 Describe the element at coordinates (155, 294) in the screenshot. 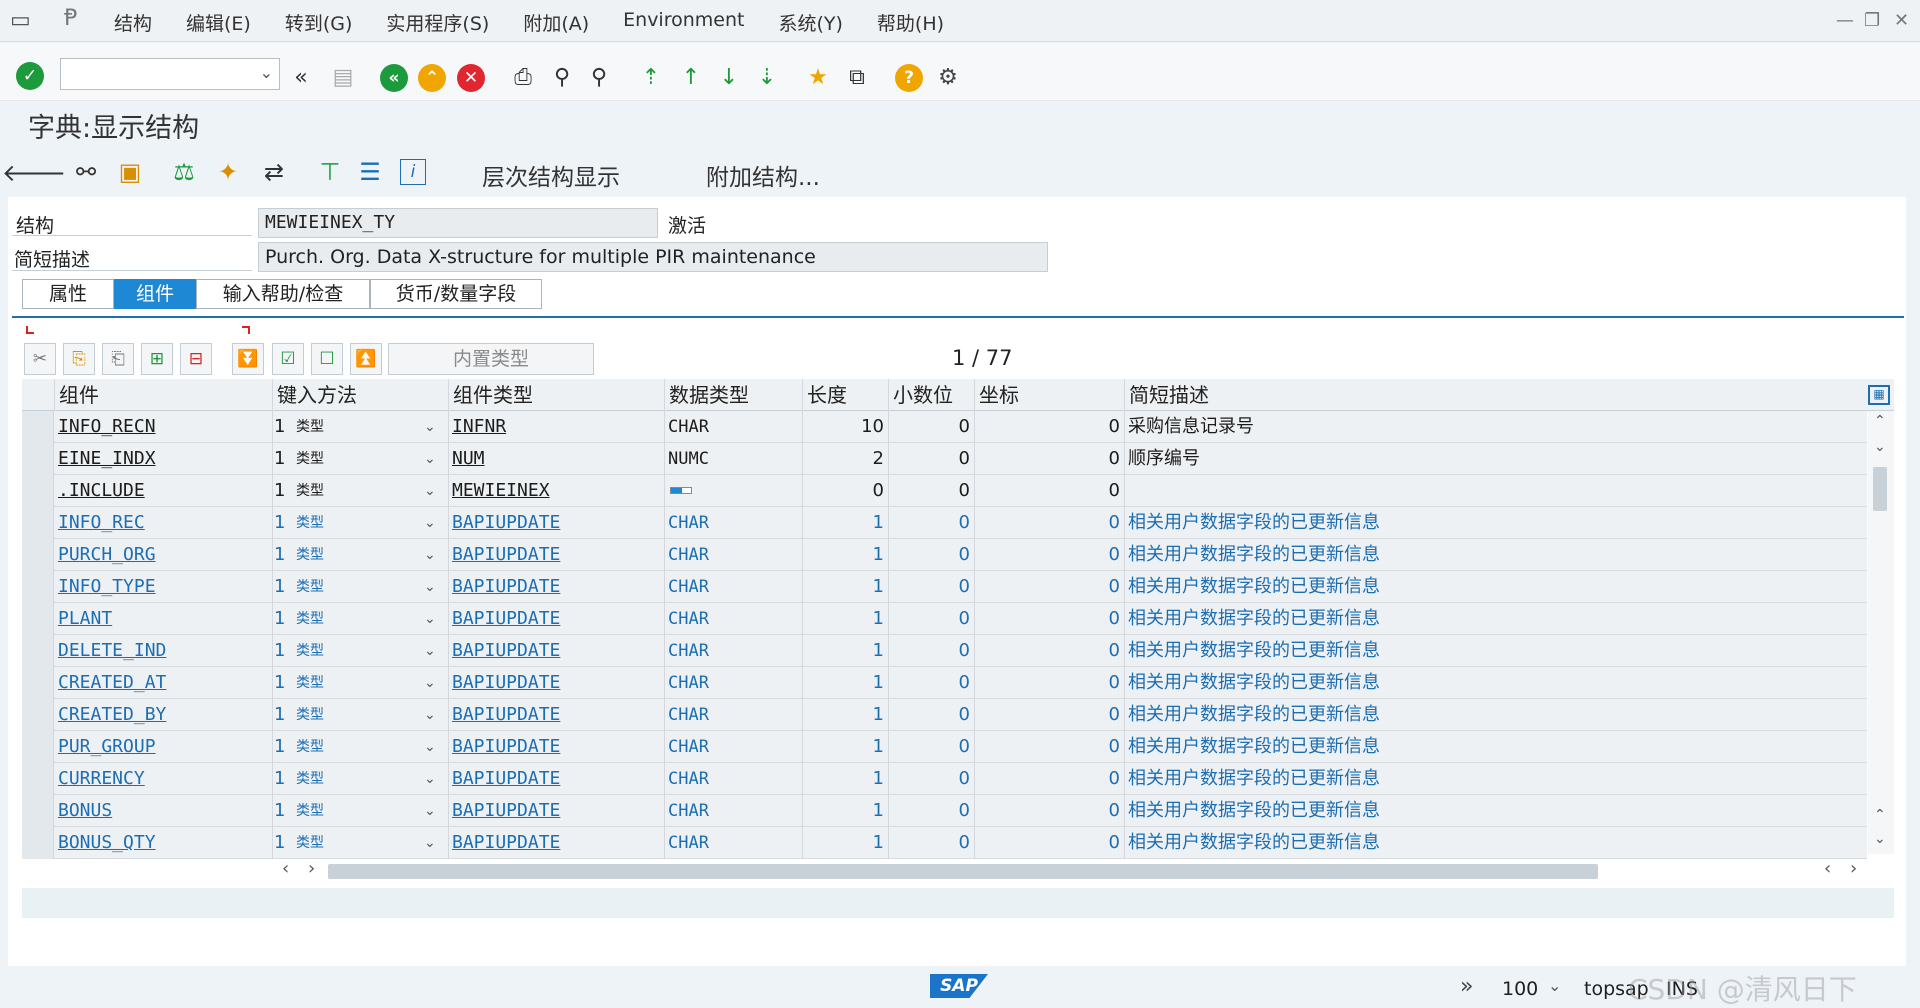

I see `tab-components: 组件` at that location.